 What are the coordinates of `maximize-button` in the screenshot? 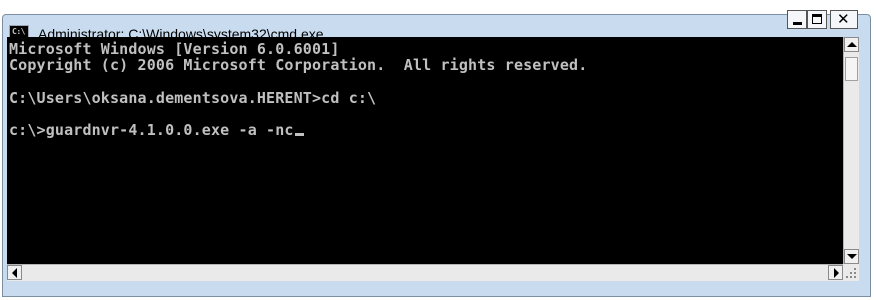 It's located at (817, 19).